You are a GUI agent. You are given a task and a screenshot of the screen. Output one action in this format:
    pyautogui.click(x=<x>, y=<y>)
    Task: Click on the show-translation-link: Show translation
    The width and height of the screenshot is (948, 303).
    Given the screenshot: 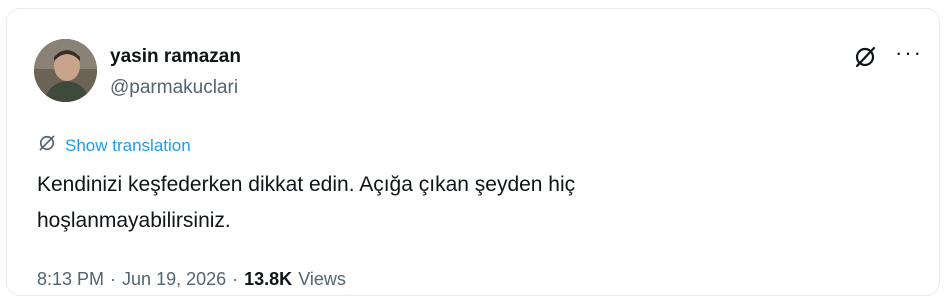 What is the action you would take?
    pyautogui.click(x=114, y=145)
    